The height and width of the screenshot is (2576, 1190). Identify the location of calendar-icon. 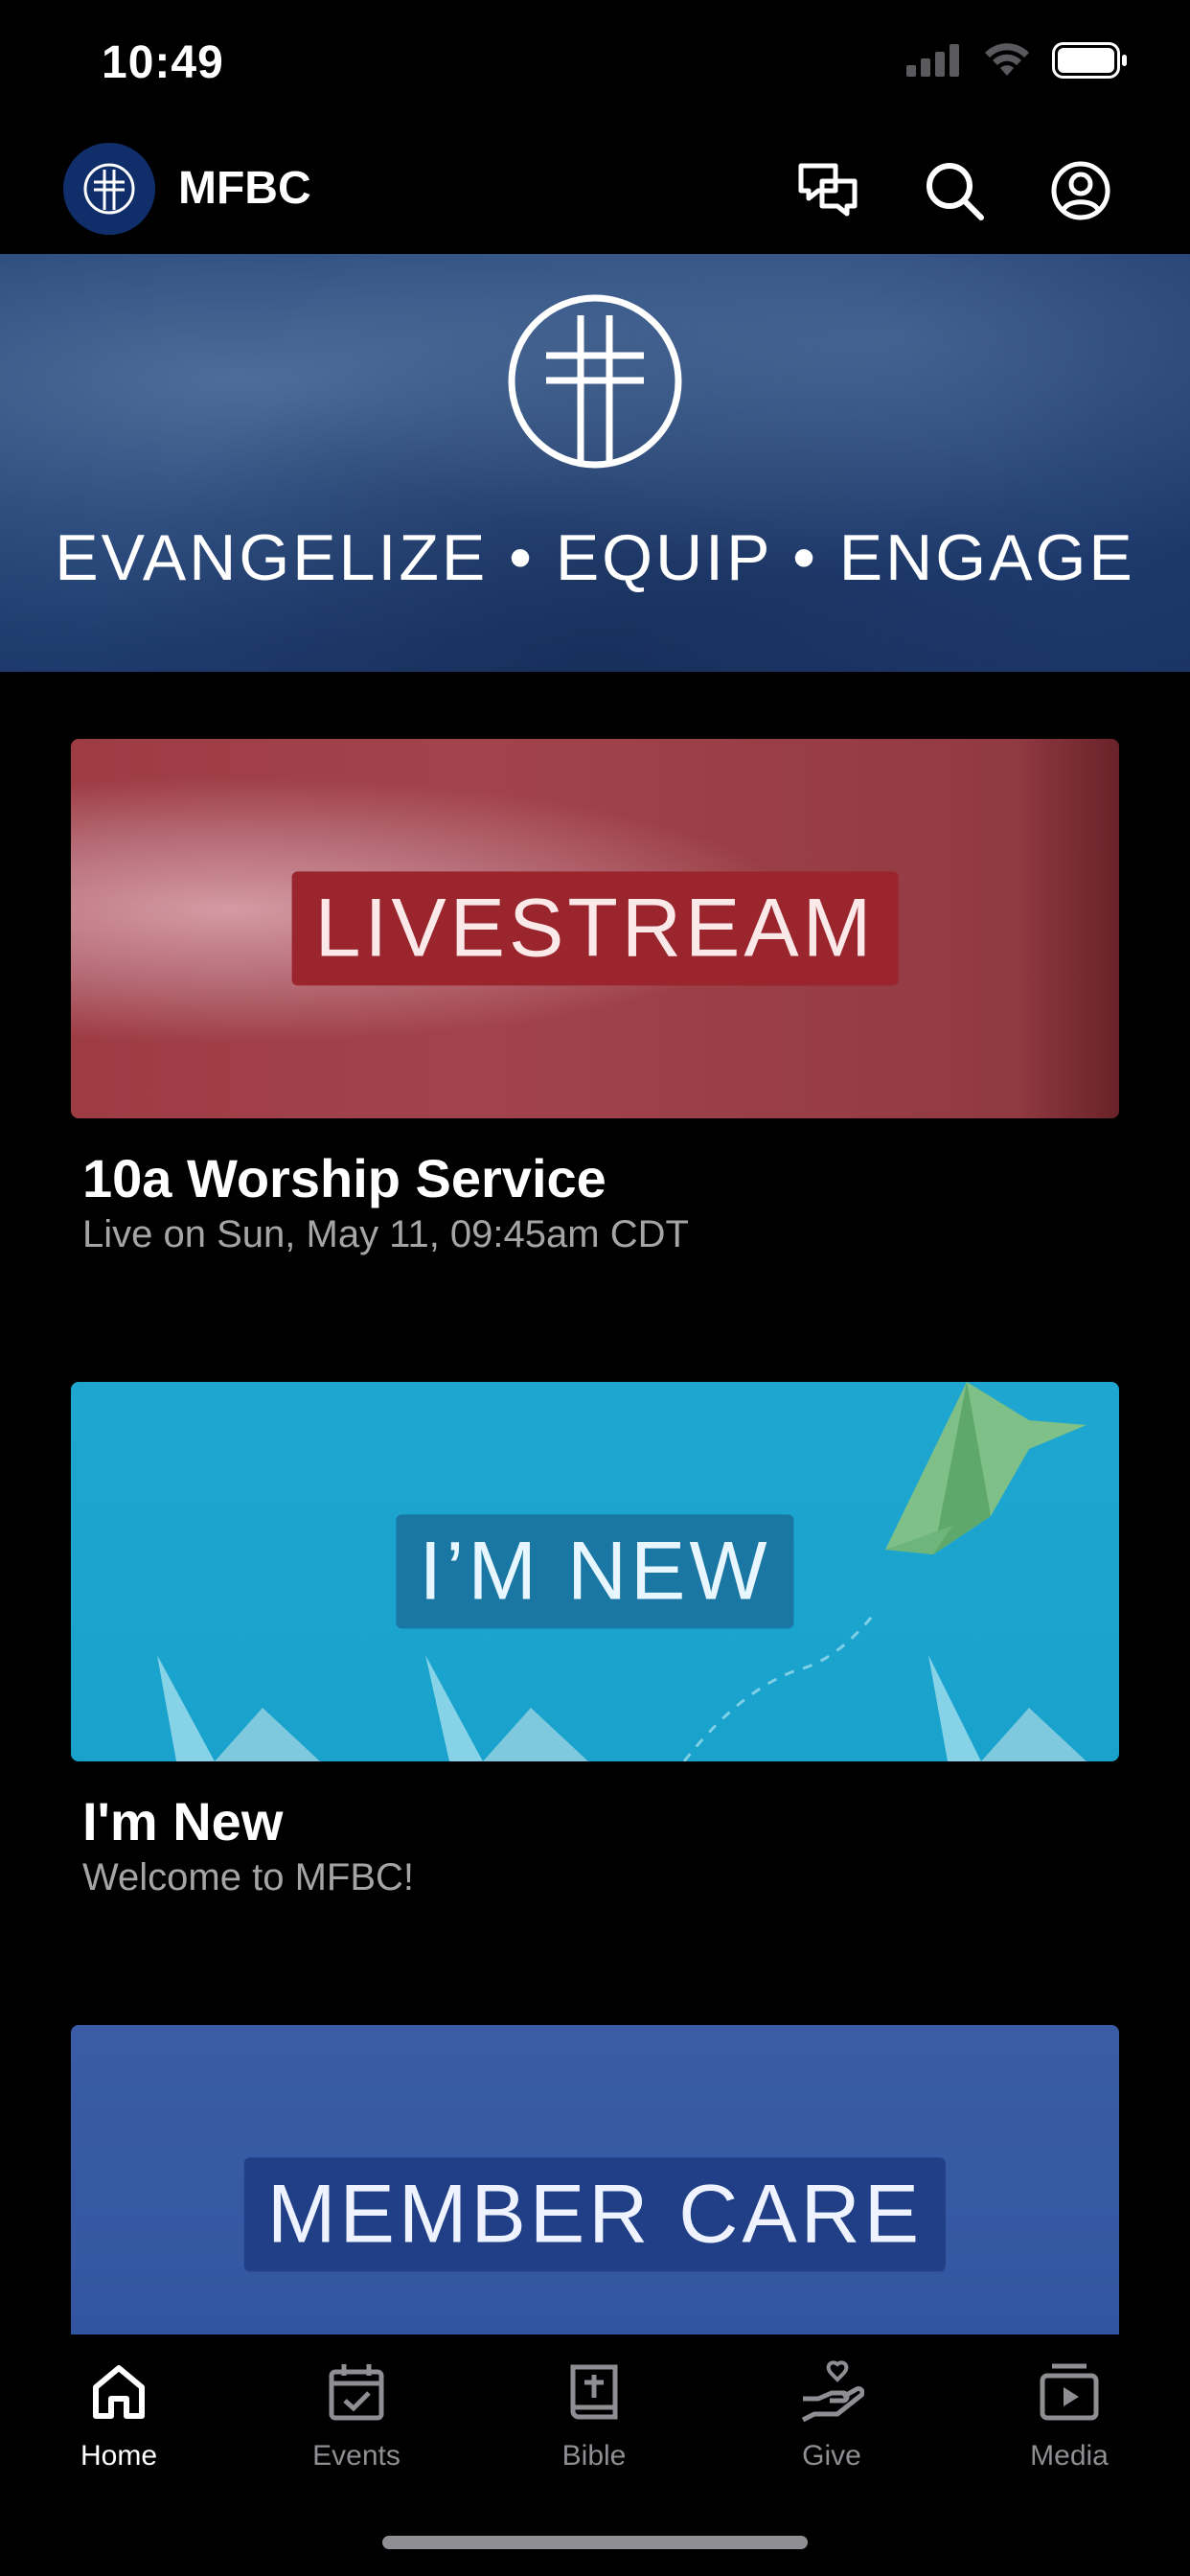
(357, 2392).